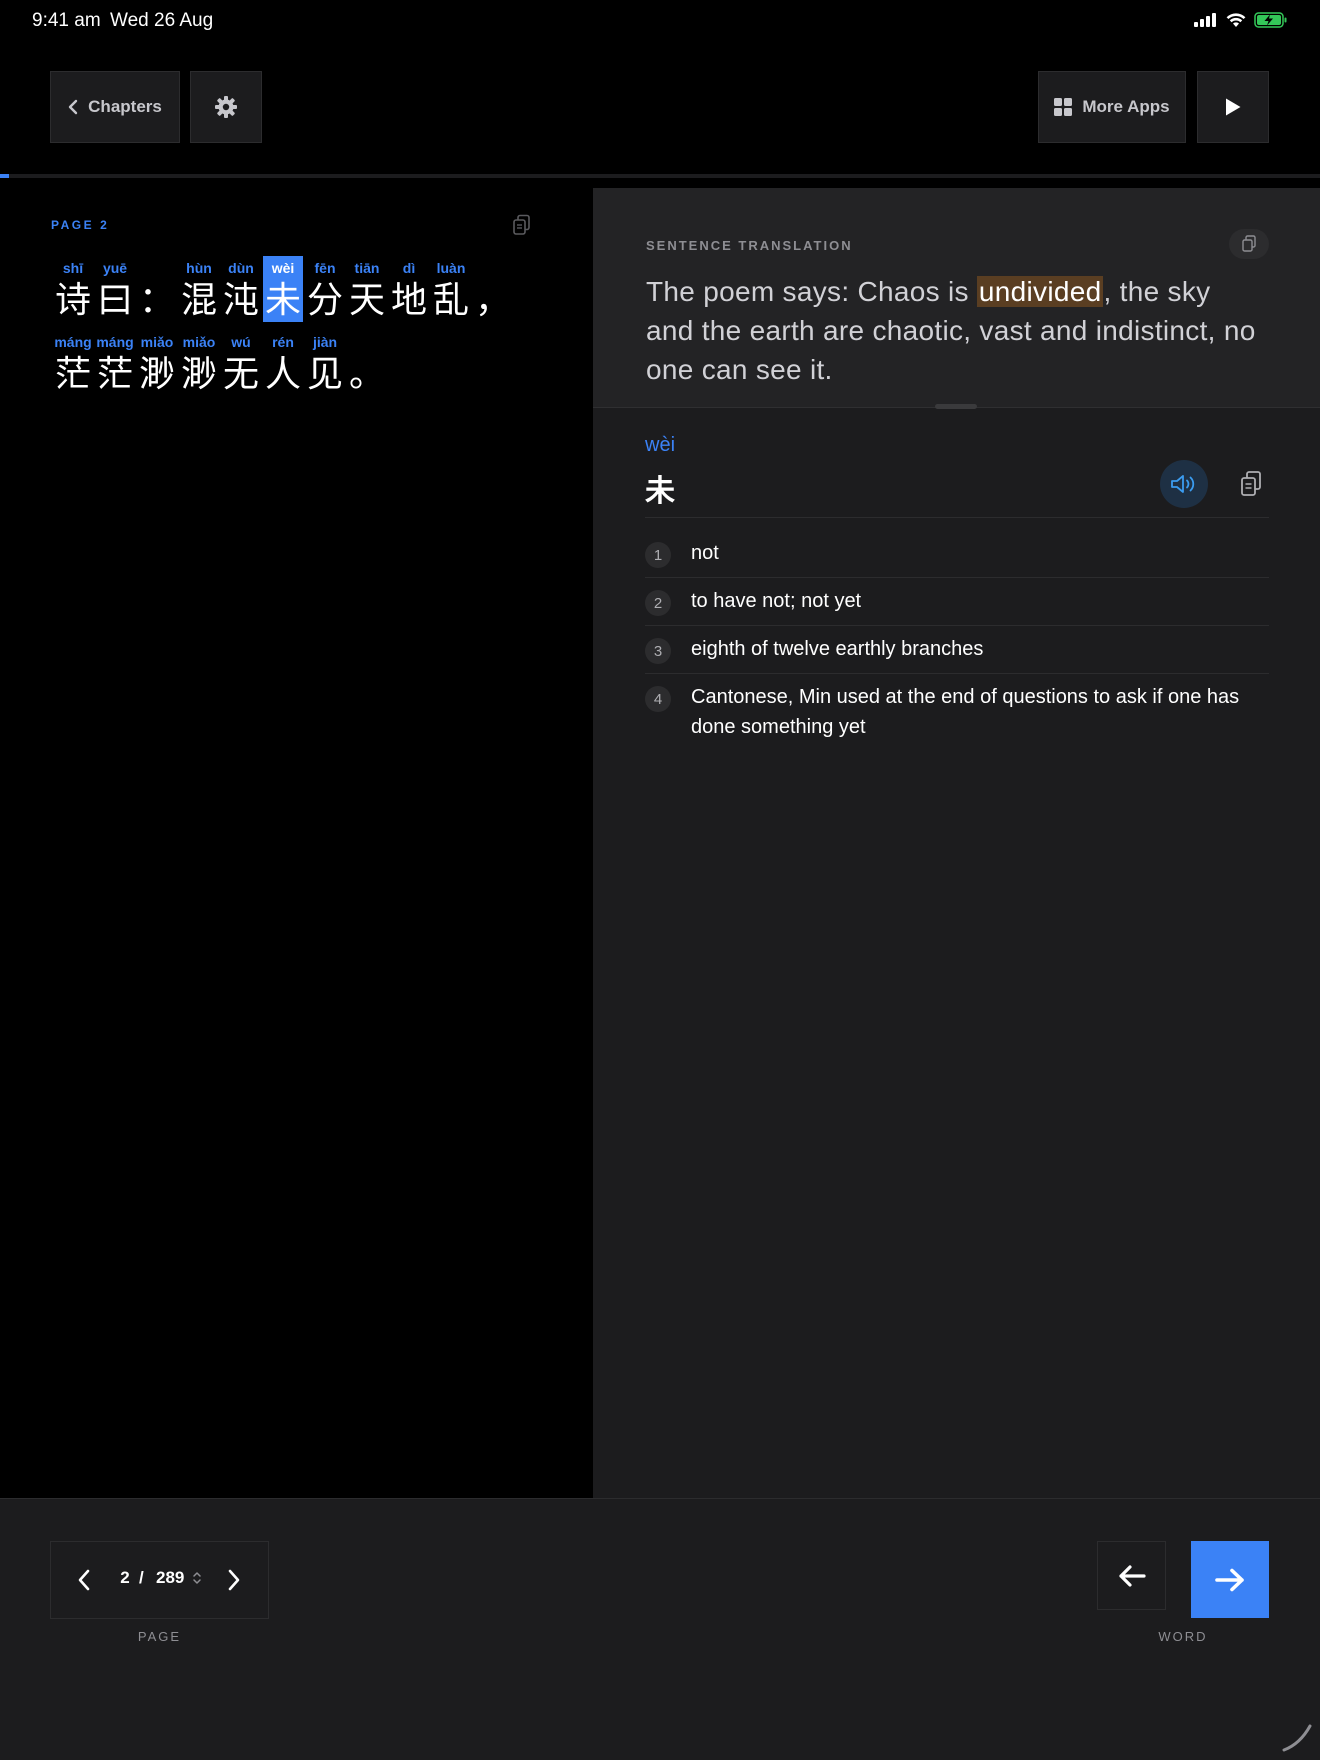 The height and width of the screenshot is (1760, 1320). Describe the element at coordinates (1236, 19) in the screenshot. I see `wifi-icon` at that location.